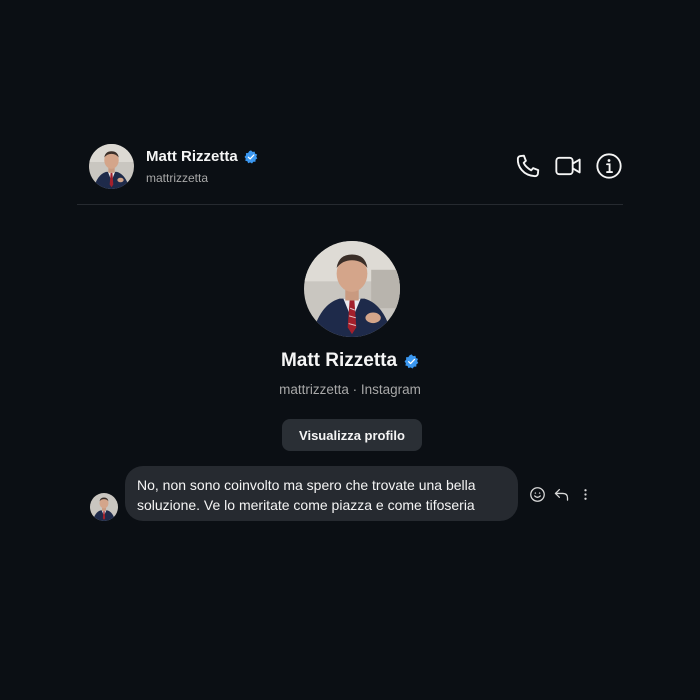 Image resolution: width=700 pixels, height=700 pixels. What do you see at coordinates (585, 494) in the screenshot?
I see `more-options-icon` at bounding box center [585, 494].